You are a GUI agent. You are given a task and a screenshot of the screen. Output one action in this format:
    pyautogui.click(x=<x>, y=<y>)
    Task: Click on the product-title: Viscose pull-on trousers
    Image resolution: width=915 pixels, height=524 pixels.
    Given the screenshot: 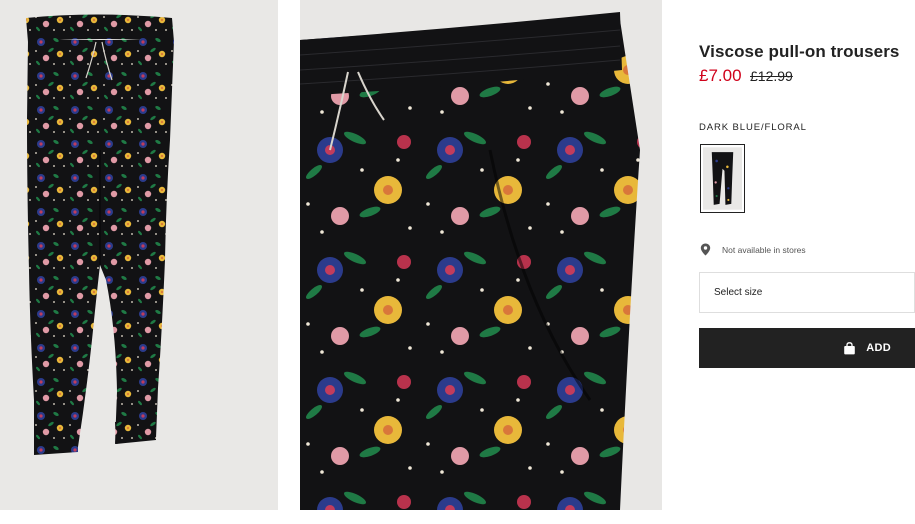 What is the action you would take?
    pyautogui.click(x=799, y=51)
    